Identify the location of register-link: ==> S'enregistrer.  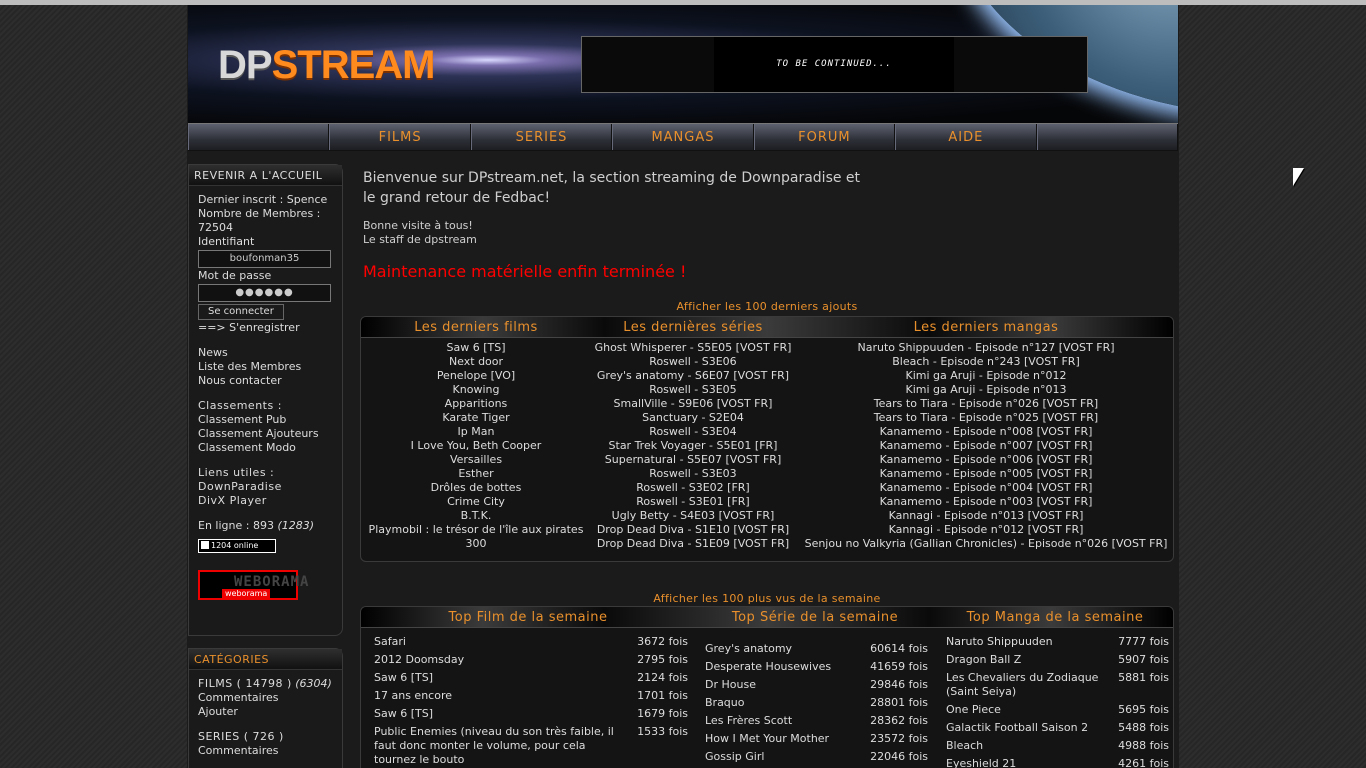
(265, 328).